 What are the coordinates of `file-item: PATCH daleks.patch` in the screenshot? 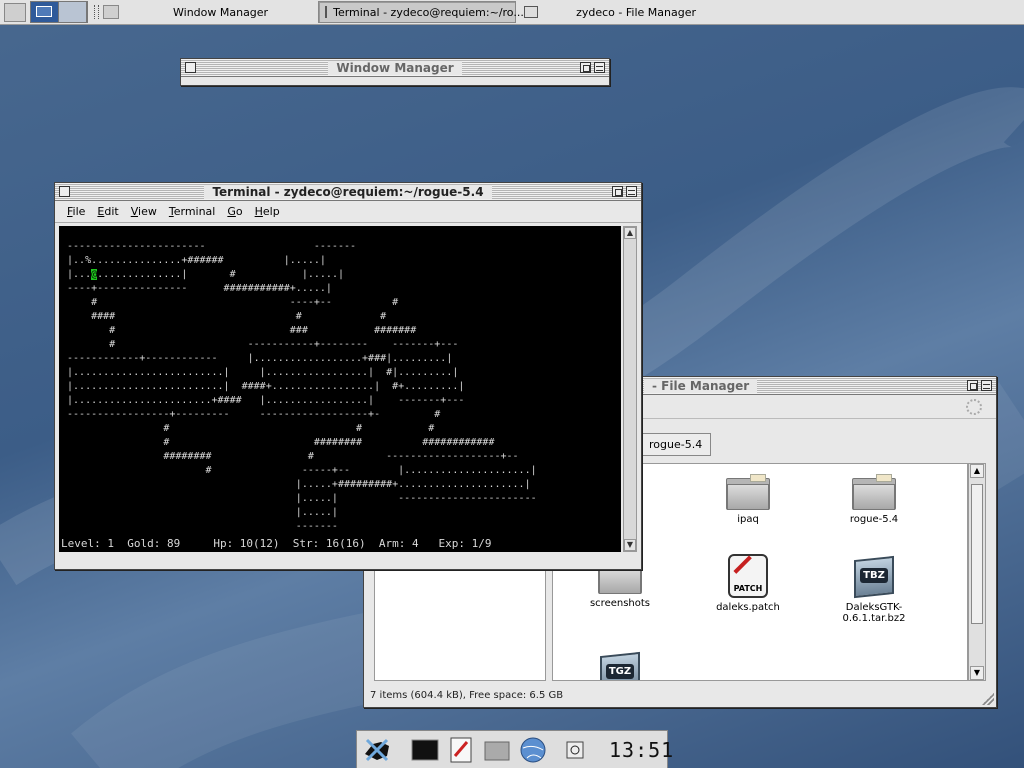 It's located at (748, 583).